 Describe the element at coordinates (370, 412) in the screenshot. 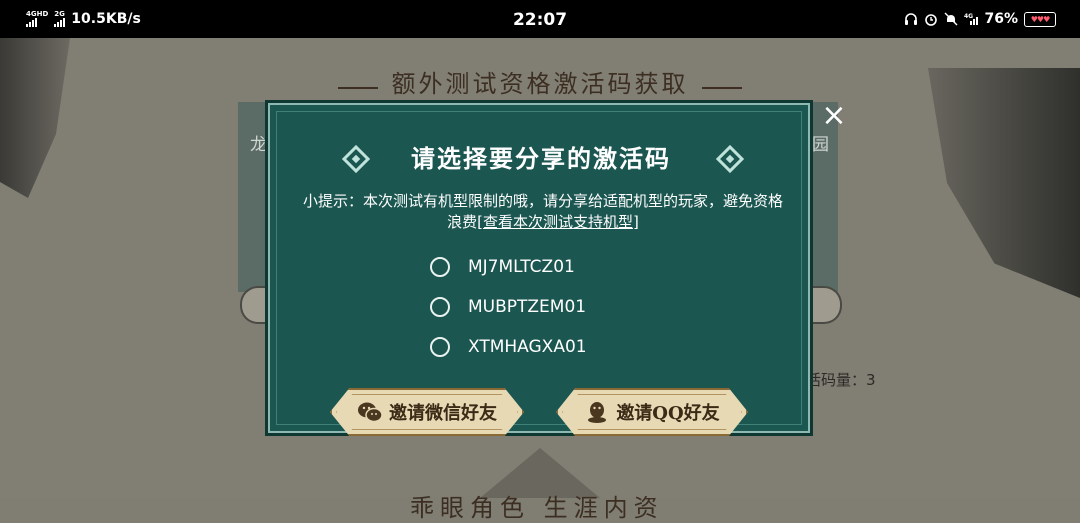

I see `wechat-icon` at that location.